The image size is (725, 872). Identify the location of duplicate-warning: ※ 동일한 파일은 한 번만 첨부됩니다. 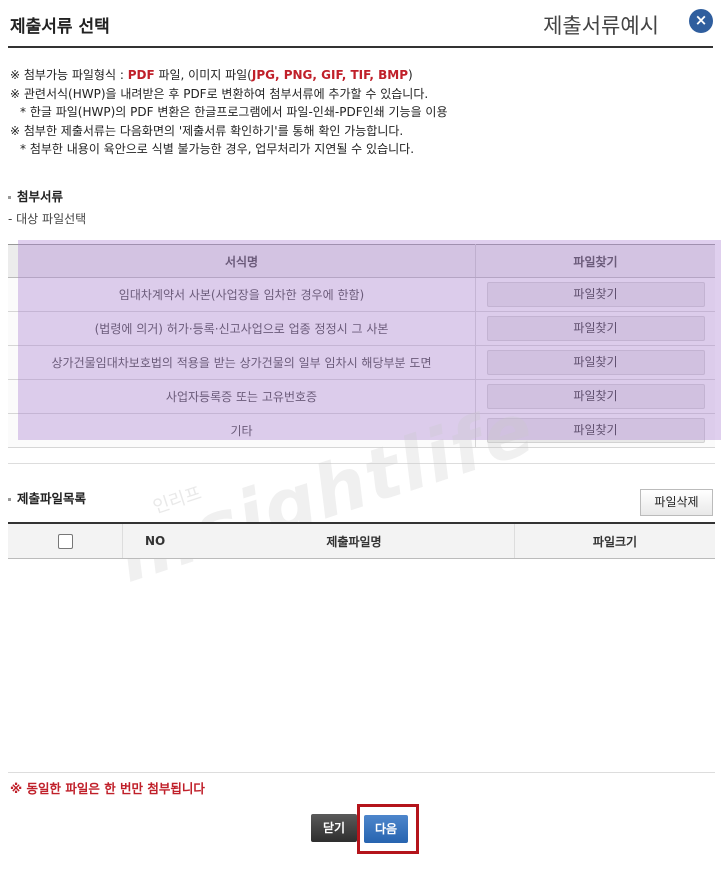
(107, 788).